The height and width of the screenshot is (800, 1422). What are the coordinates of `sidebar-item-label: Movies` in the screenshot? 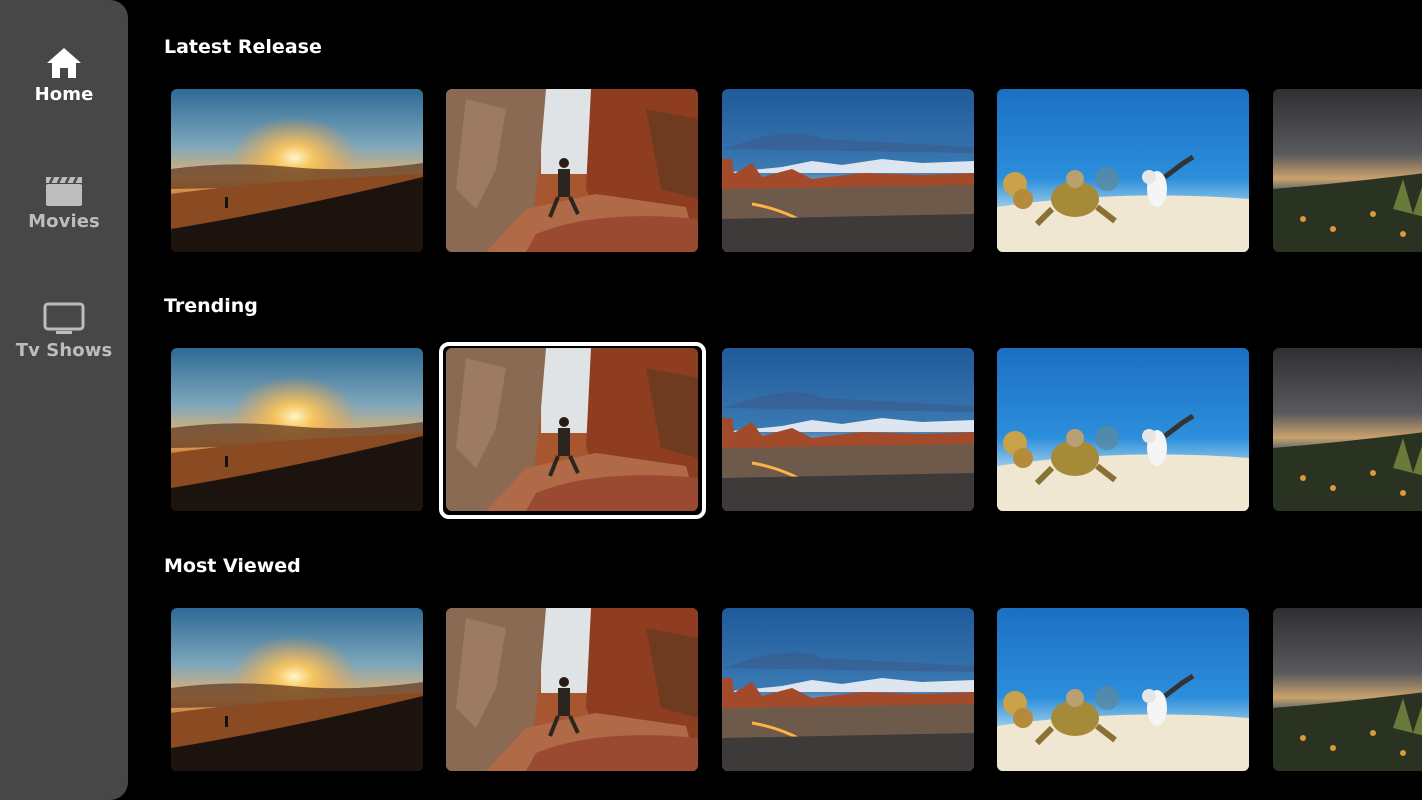 It's located at (64, 221).